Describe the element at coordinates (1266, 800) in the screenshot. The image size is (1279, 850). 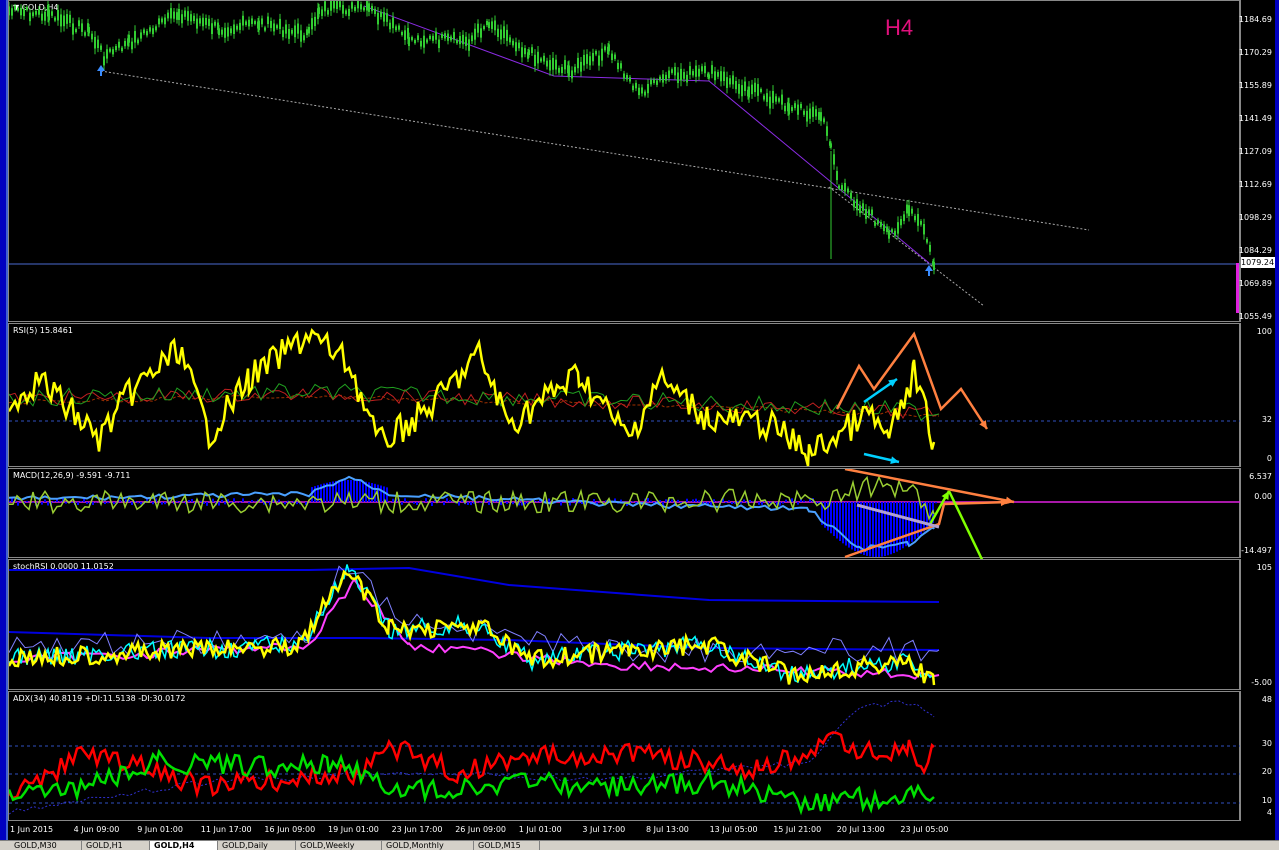
I see `adx-level-10: 10` at that location.